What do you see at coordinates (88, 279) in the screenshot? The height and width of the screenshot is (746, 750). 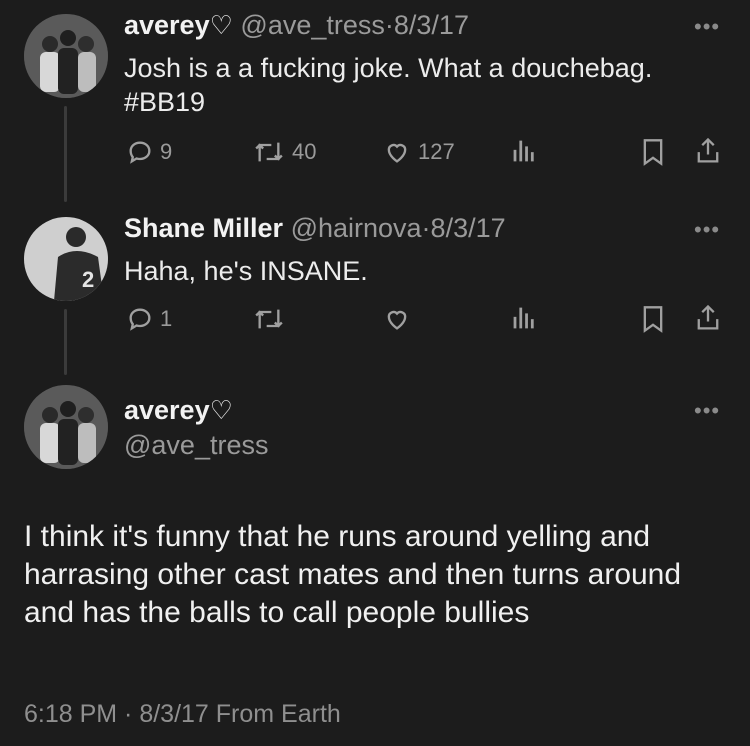 I see `svg-text: 2` at bounding box center [88, 279].